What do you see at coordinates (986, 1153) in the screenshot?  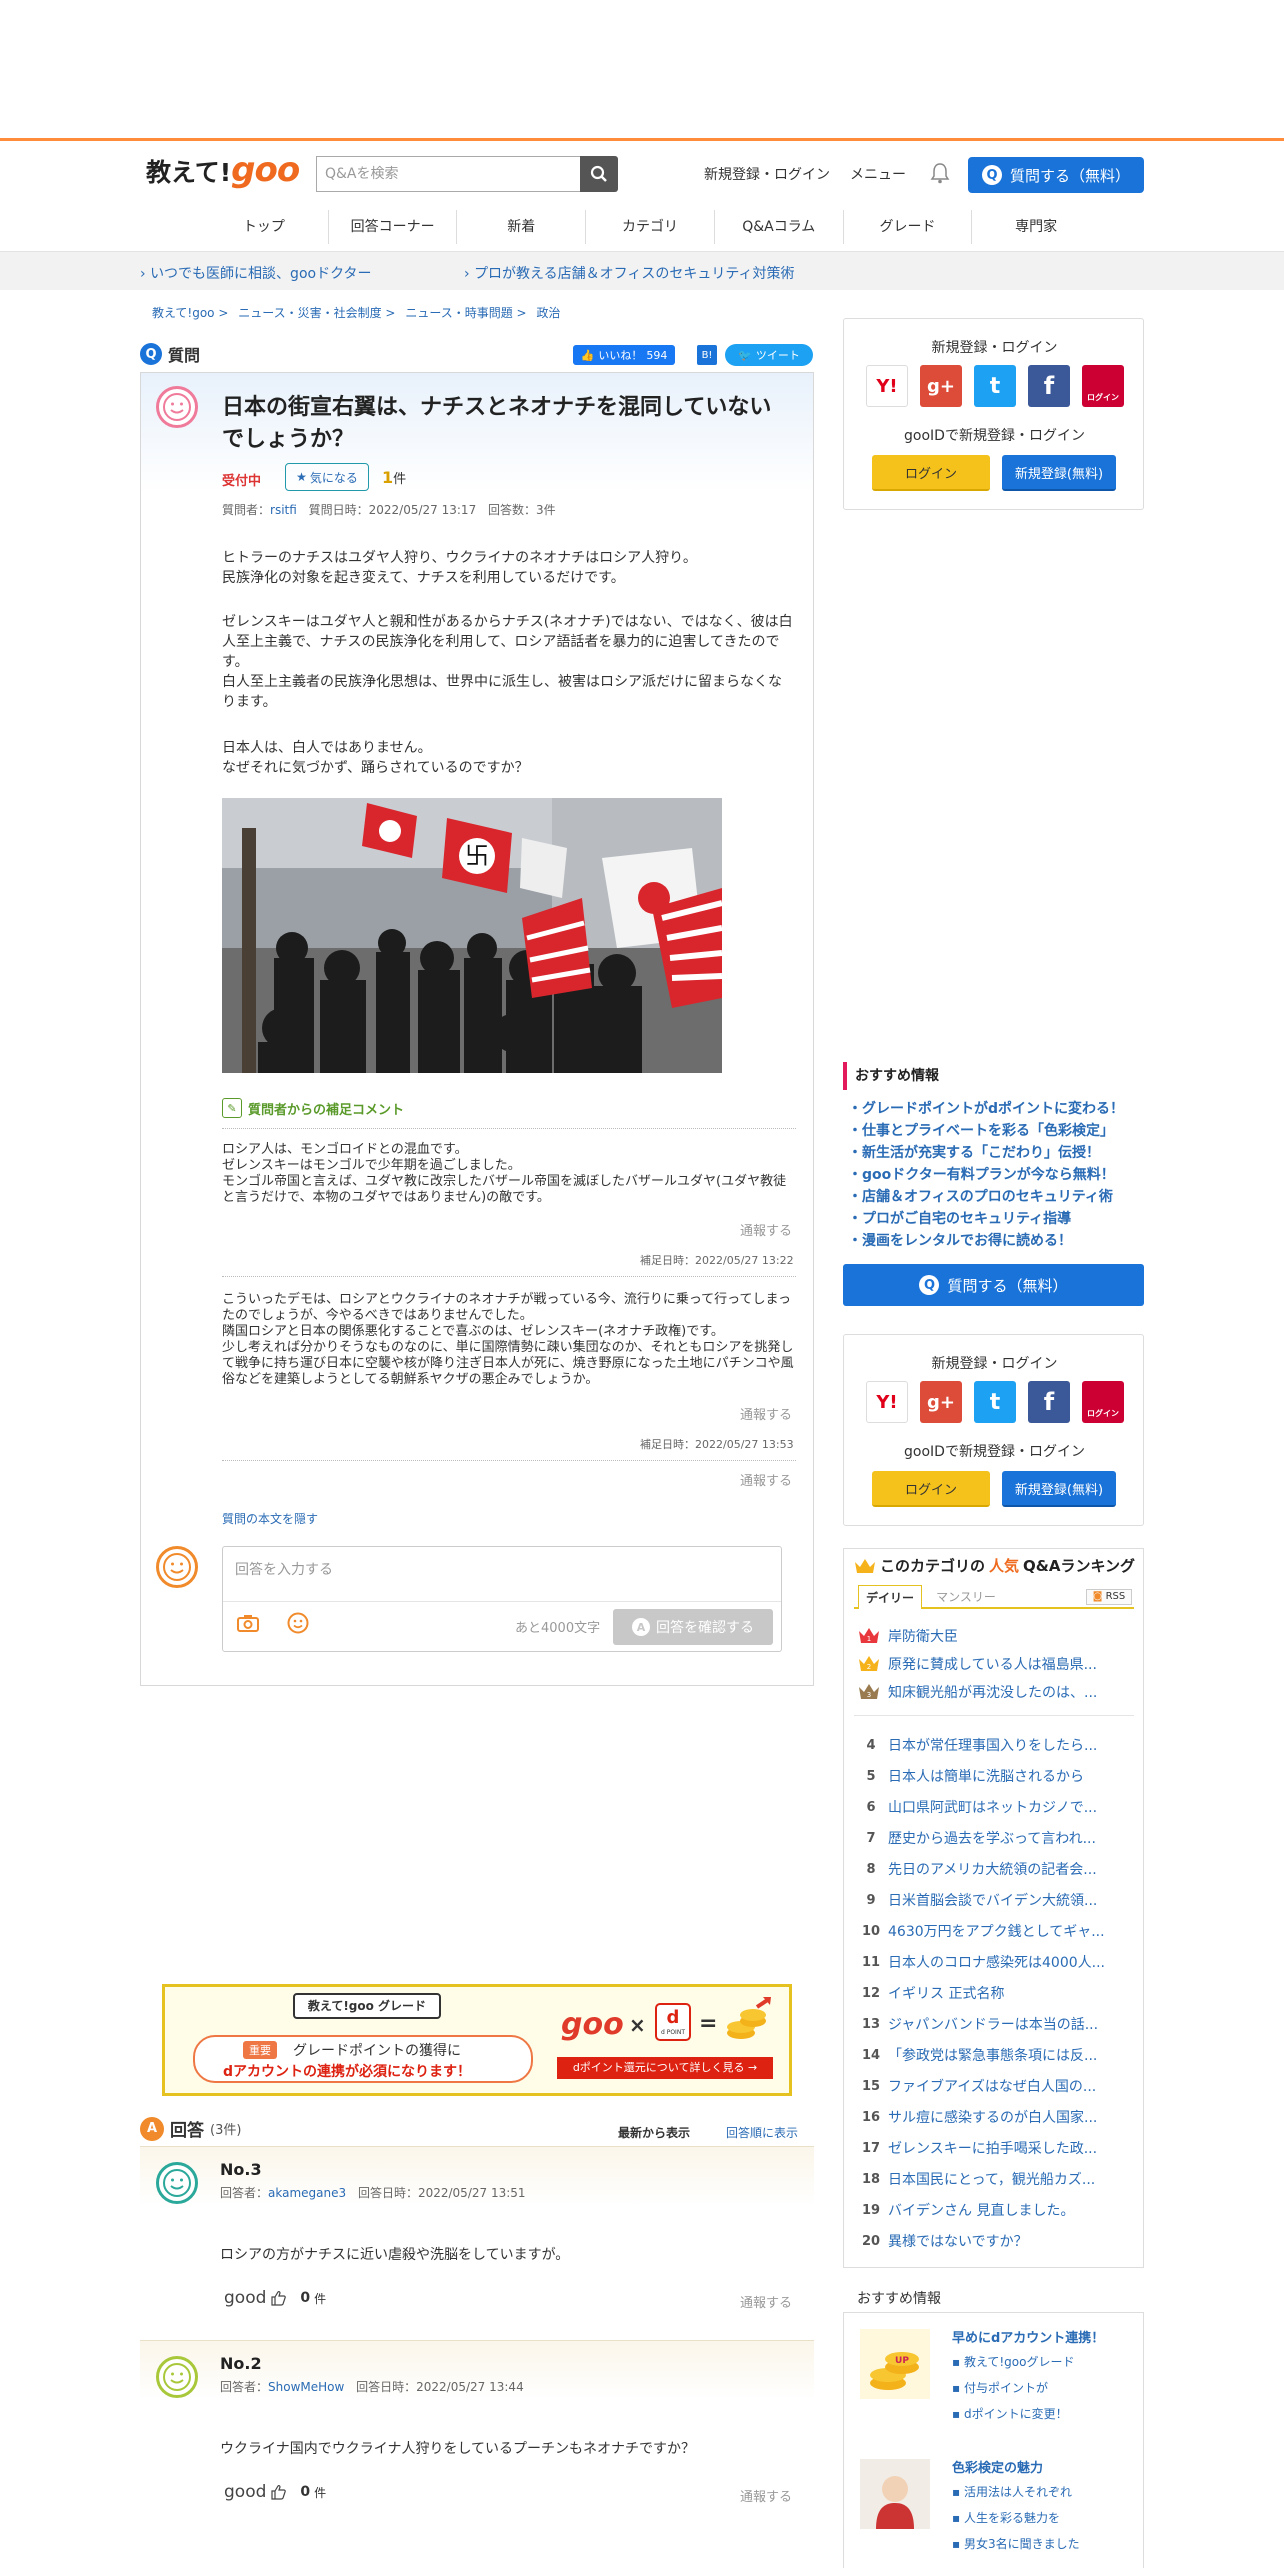 I see `recommend-item: ・新生活が充実する「こだわり」伝授！` at bounding box center [986, 1153].